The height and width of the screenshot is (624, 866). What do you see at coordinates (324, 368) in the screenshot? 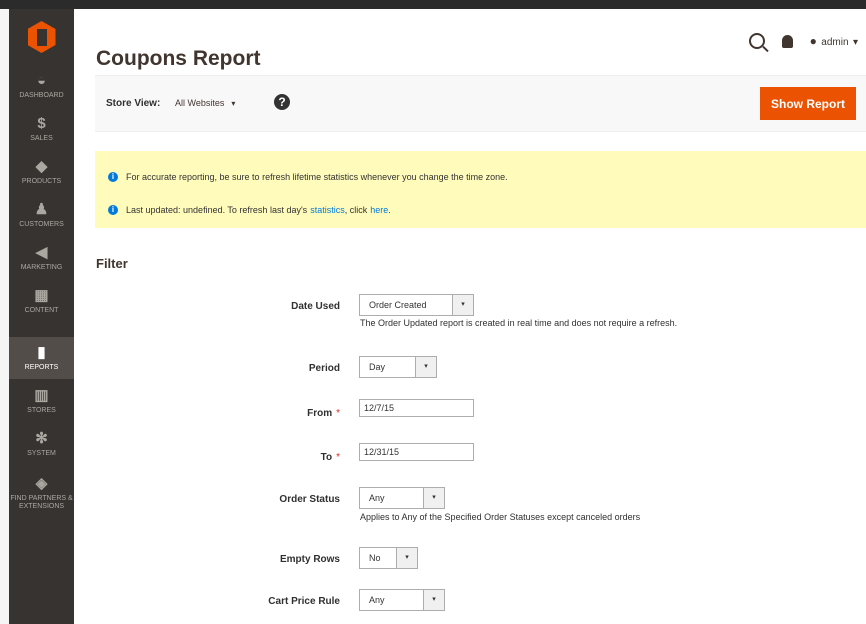
I see `period-label: Period` at bounding box center [324, 368].